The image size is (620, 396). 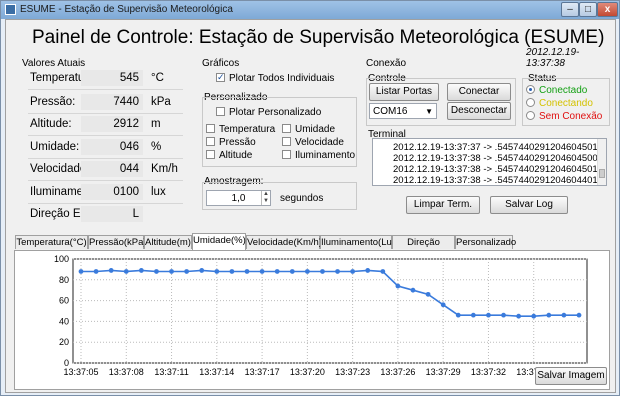 I want to click on tab-3: Umidade(%), so click(x=219, y=241).